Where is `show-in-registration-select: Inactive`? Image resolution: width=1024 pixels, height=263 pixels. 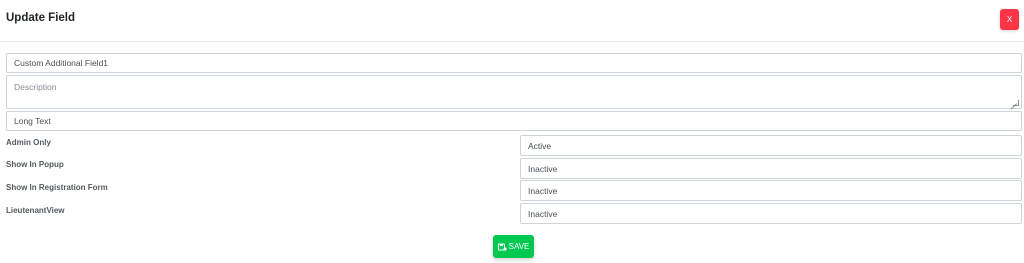 show-in-registration-select: Inactive is located at coordinates (771, 190).